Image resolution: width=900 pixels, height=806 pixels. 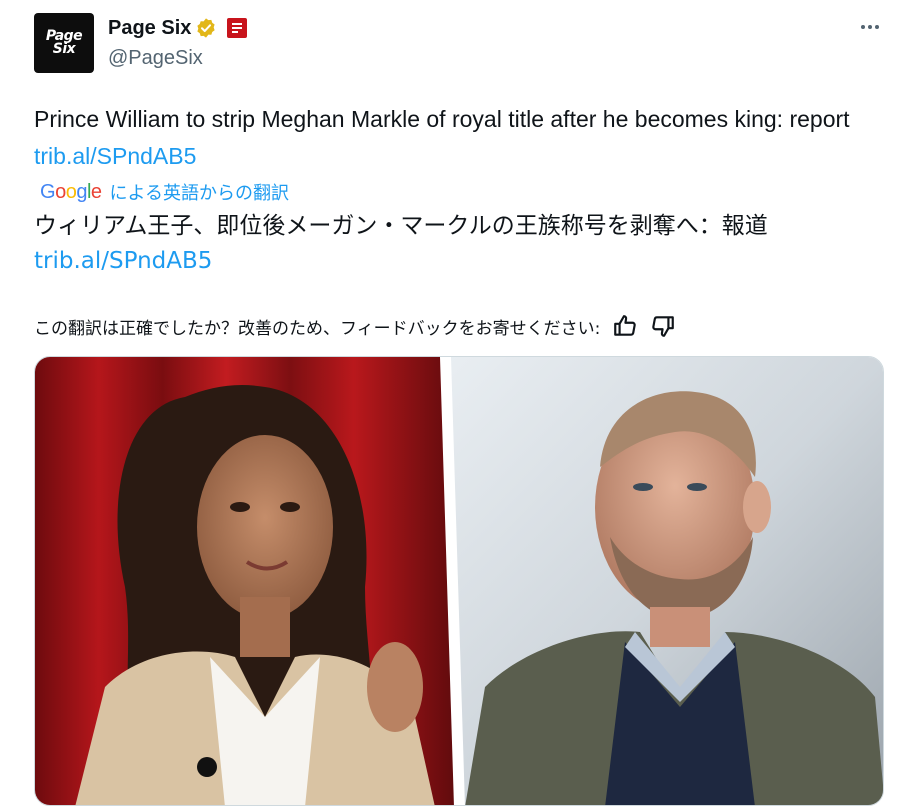 What do you see at coordinates (81, 191) in the screenshot?
I see `google-letter-g2: g` at bounding box center [81, 191].